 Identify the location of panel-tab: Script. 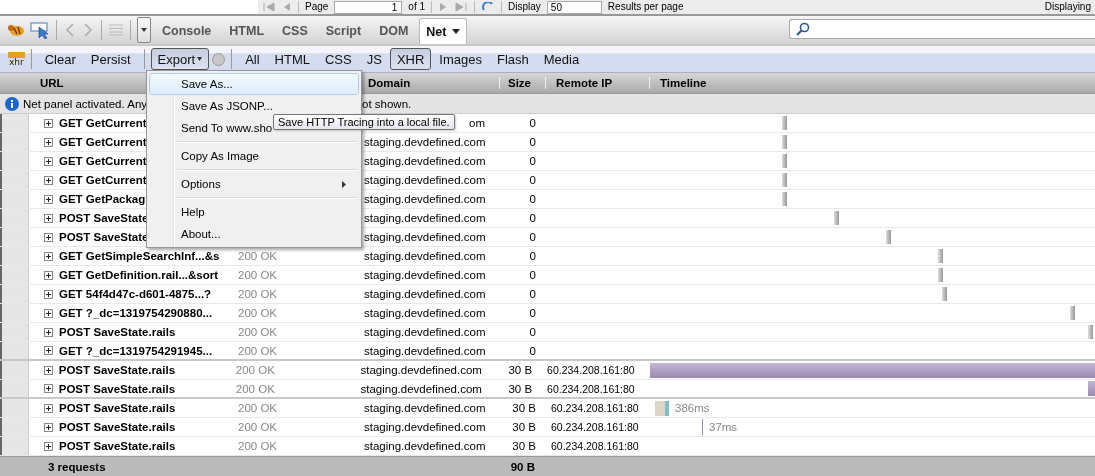
(343, 31).